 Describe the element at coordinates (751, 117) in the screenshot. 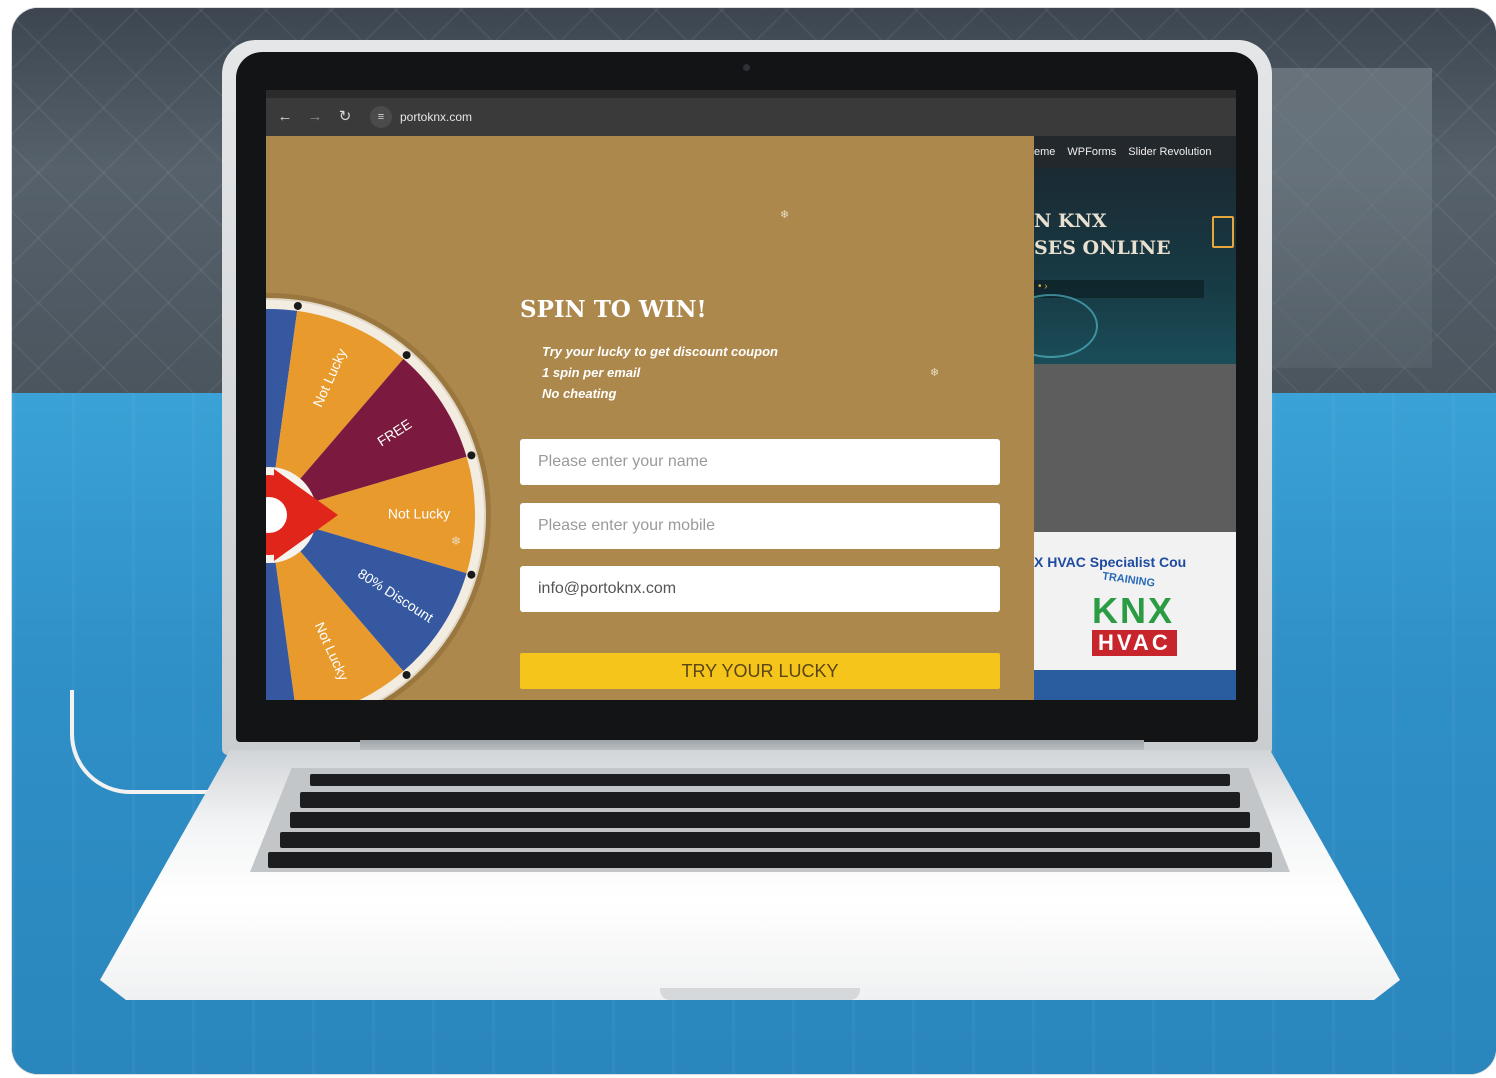

I see `browser-toolbar: ← → ↻ ≡ portoknx.com` at that location.